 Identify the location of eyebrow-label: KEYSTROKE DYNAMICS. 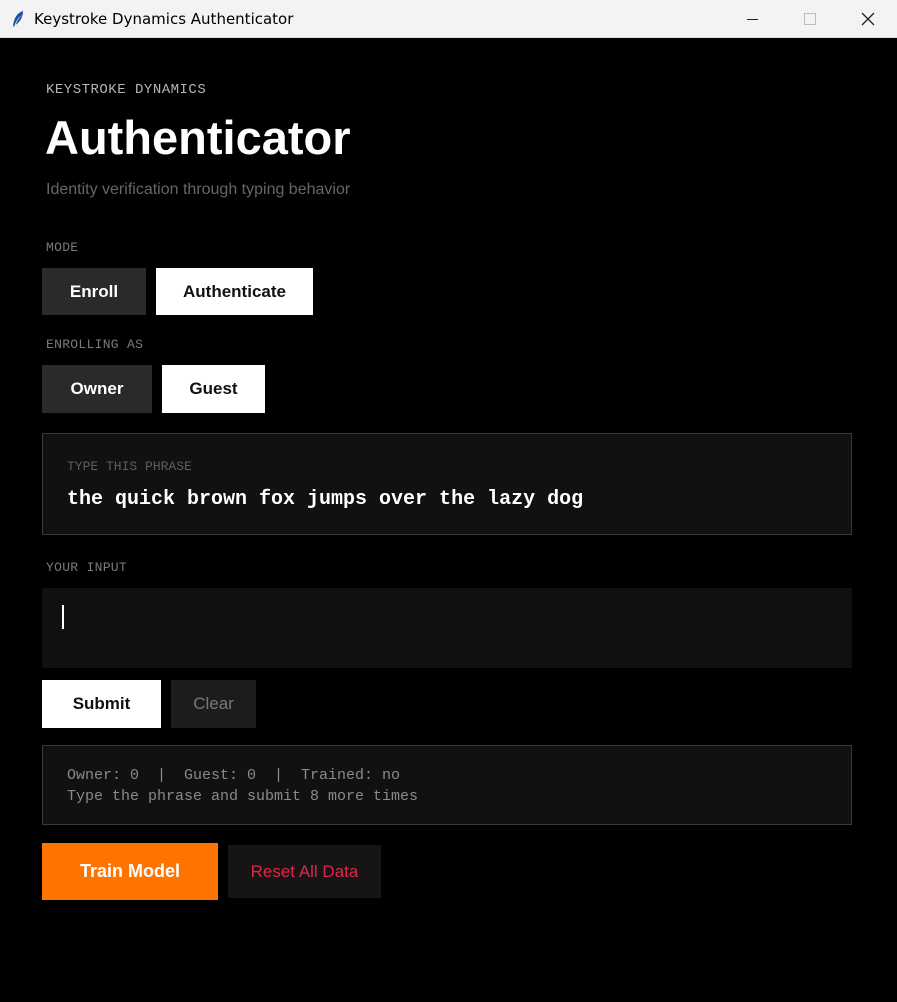
(126, 90).